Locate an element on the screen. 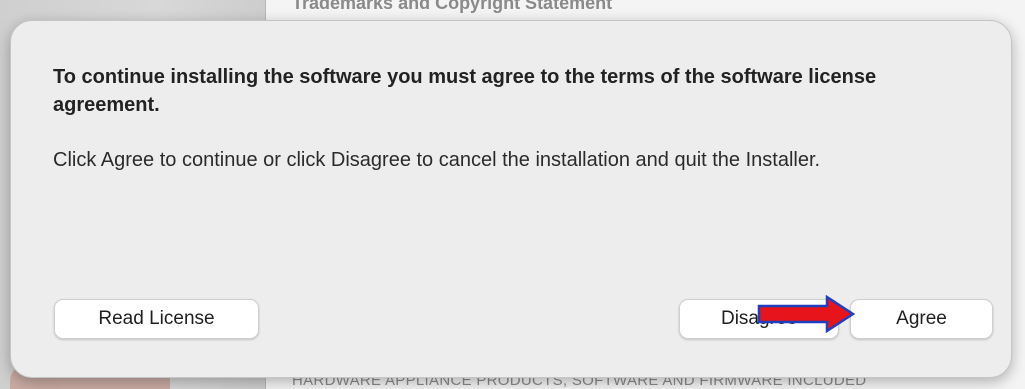  agree-button: Agree is located at coordinates (921, 319).